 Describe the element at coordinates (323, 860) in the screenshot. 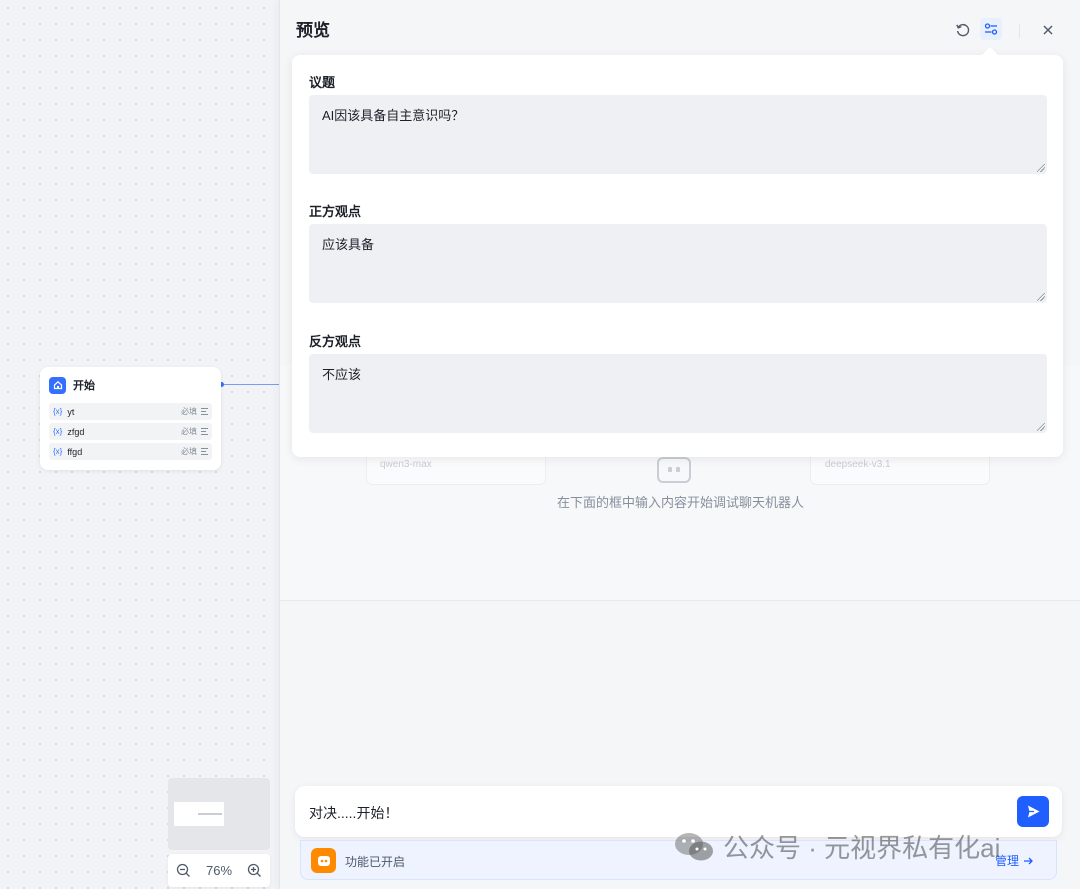

I see `quote-icon` at that location.